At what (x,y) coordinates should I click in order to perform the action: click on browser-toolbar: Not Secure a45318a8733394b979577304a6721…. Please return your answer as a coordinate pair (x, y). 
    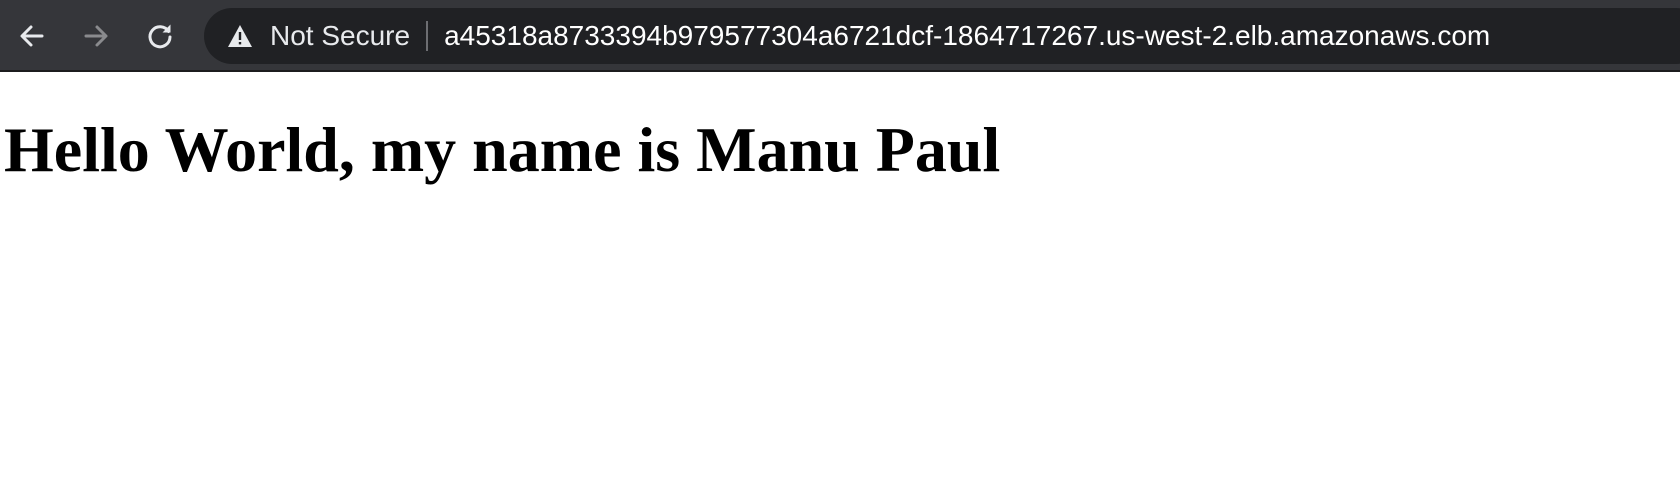
    Looking at the image, I should click on (840, 36).